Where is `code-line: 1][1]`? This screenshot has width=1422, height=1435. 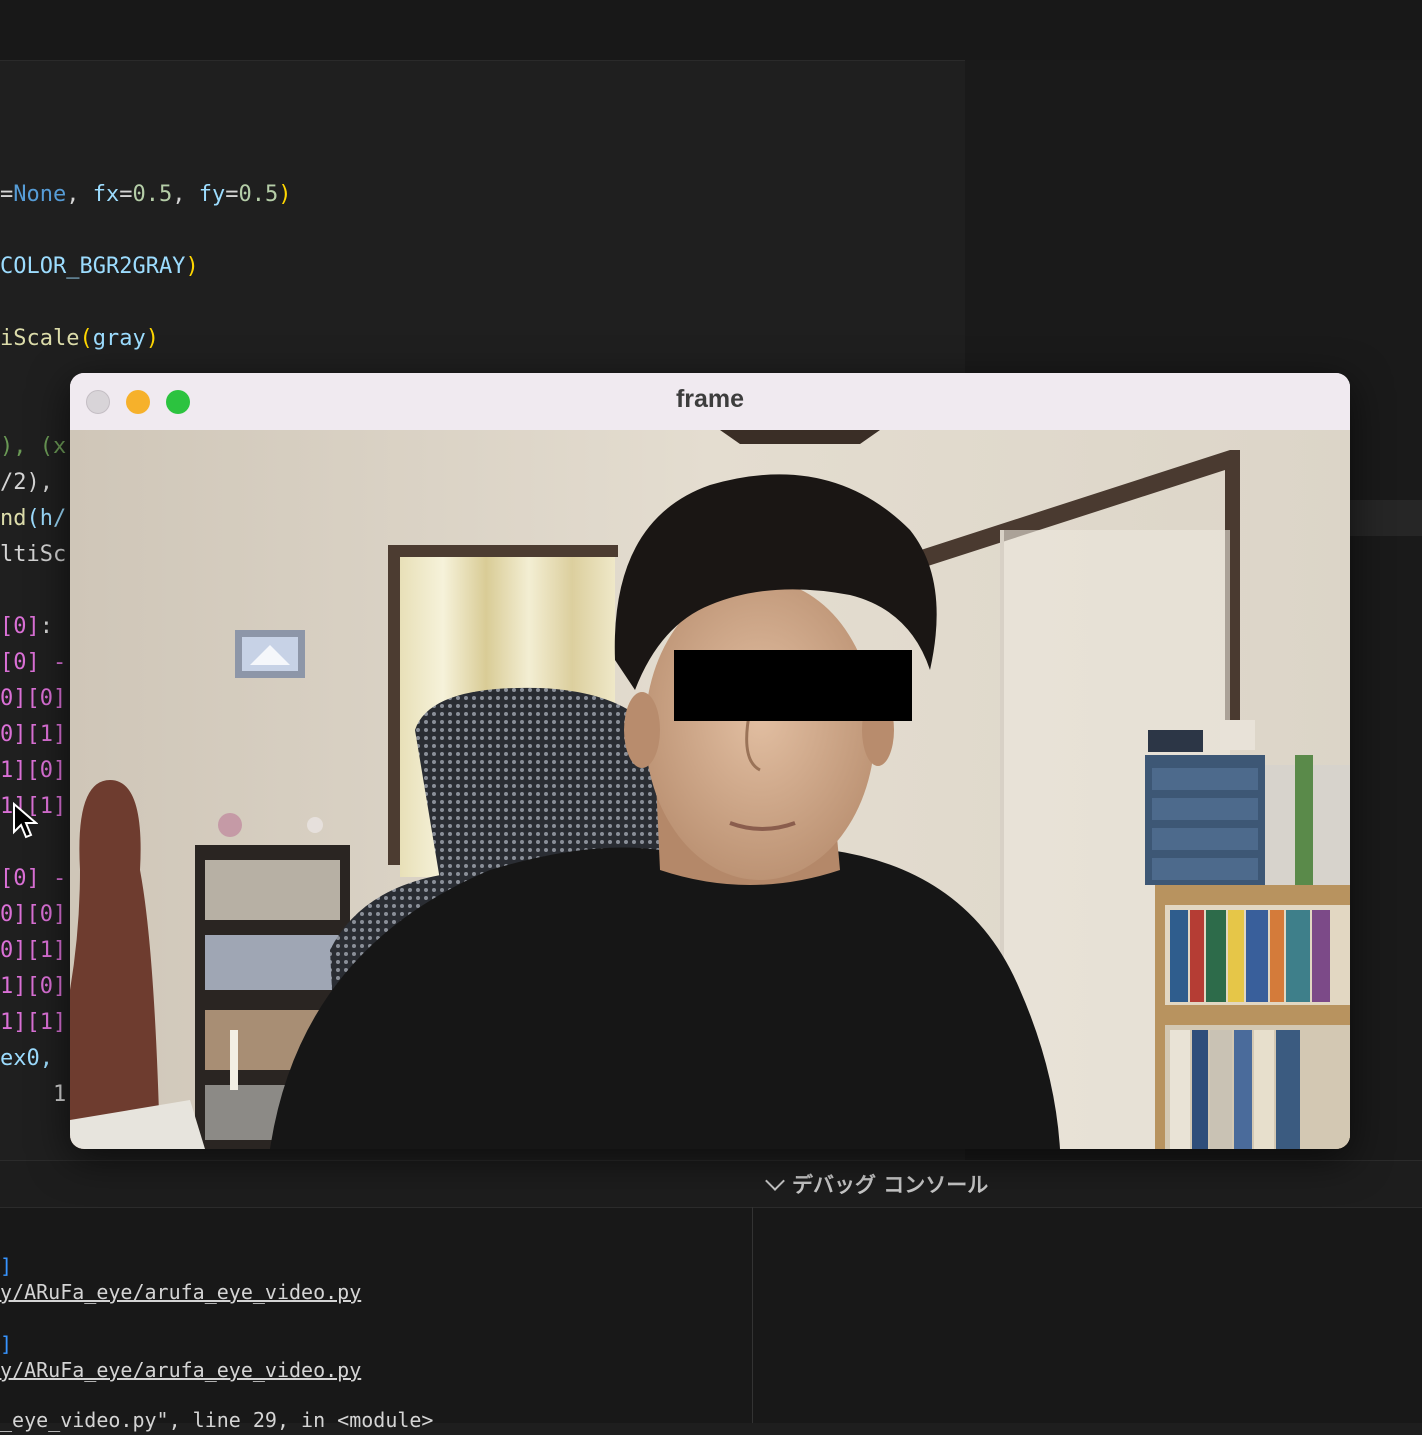
code-line: 1][1] is located at coordinates (33, 1023).